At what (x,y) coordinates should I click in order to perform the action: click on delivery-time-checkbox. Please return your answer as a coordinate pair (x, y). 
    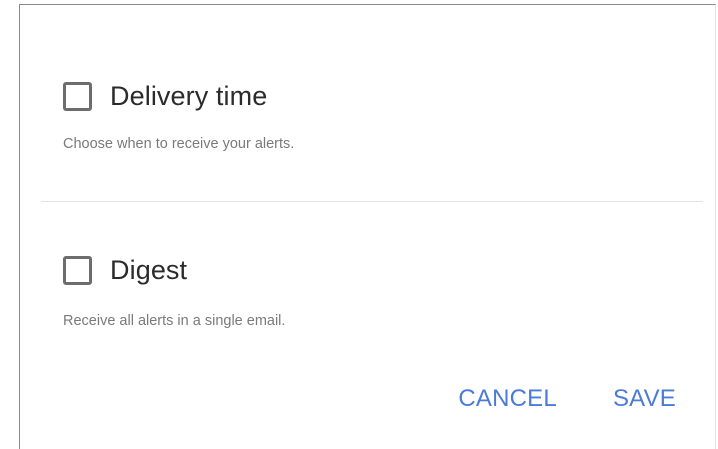
    Looking at the image, I should click on (77, 96).